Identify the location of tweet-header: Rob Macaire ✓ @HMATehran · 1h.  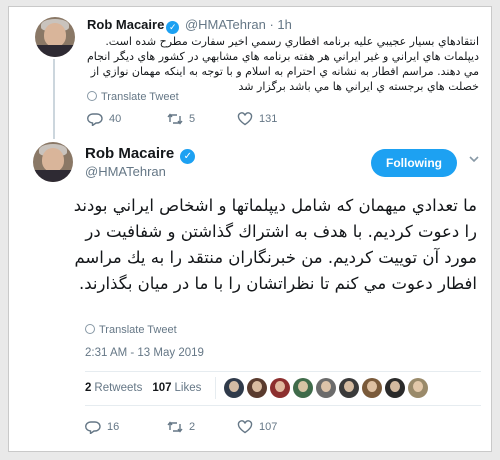
(189, 25).